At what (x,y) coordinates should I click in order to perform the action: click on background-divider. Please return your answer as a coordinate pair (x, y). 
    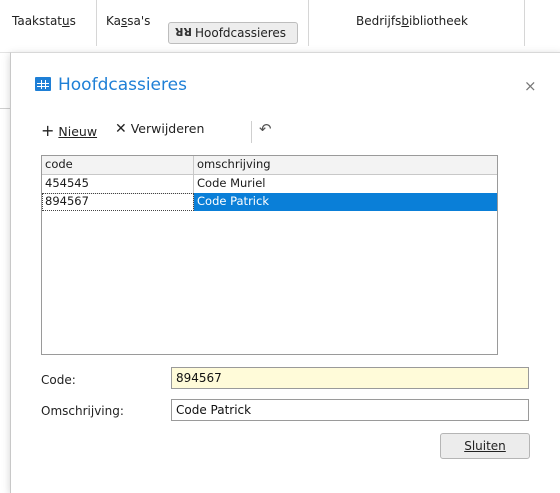
    Looking at the image, I should click on (5, 108).